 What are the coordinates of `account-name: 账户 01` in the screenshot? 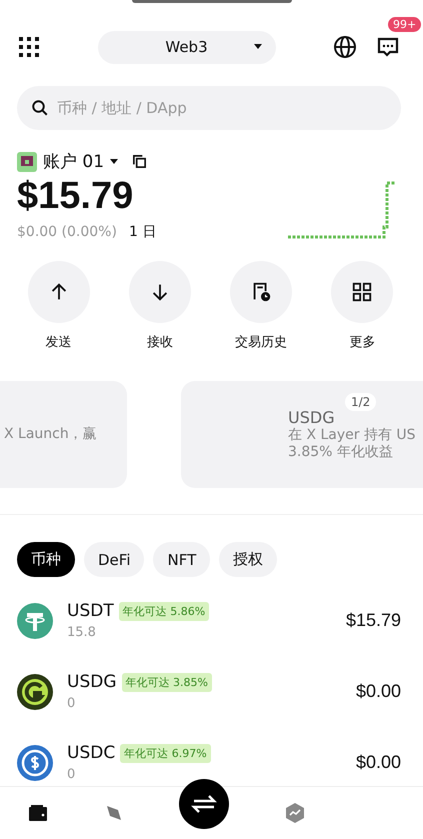 It's located at (73, 161).